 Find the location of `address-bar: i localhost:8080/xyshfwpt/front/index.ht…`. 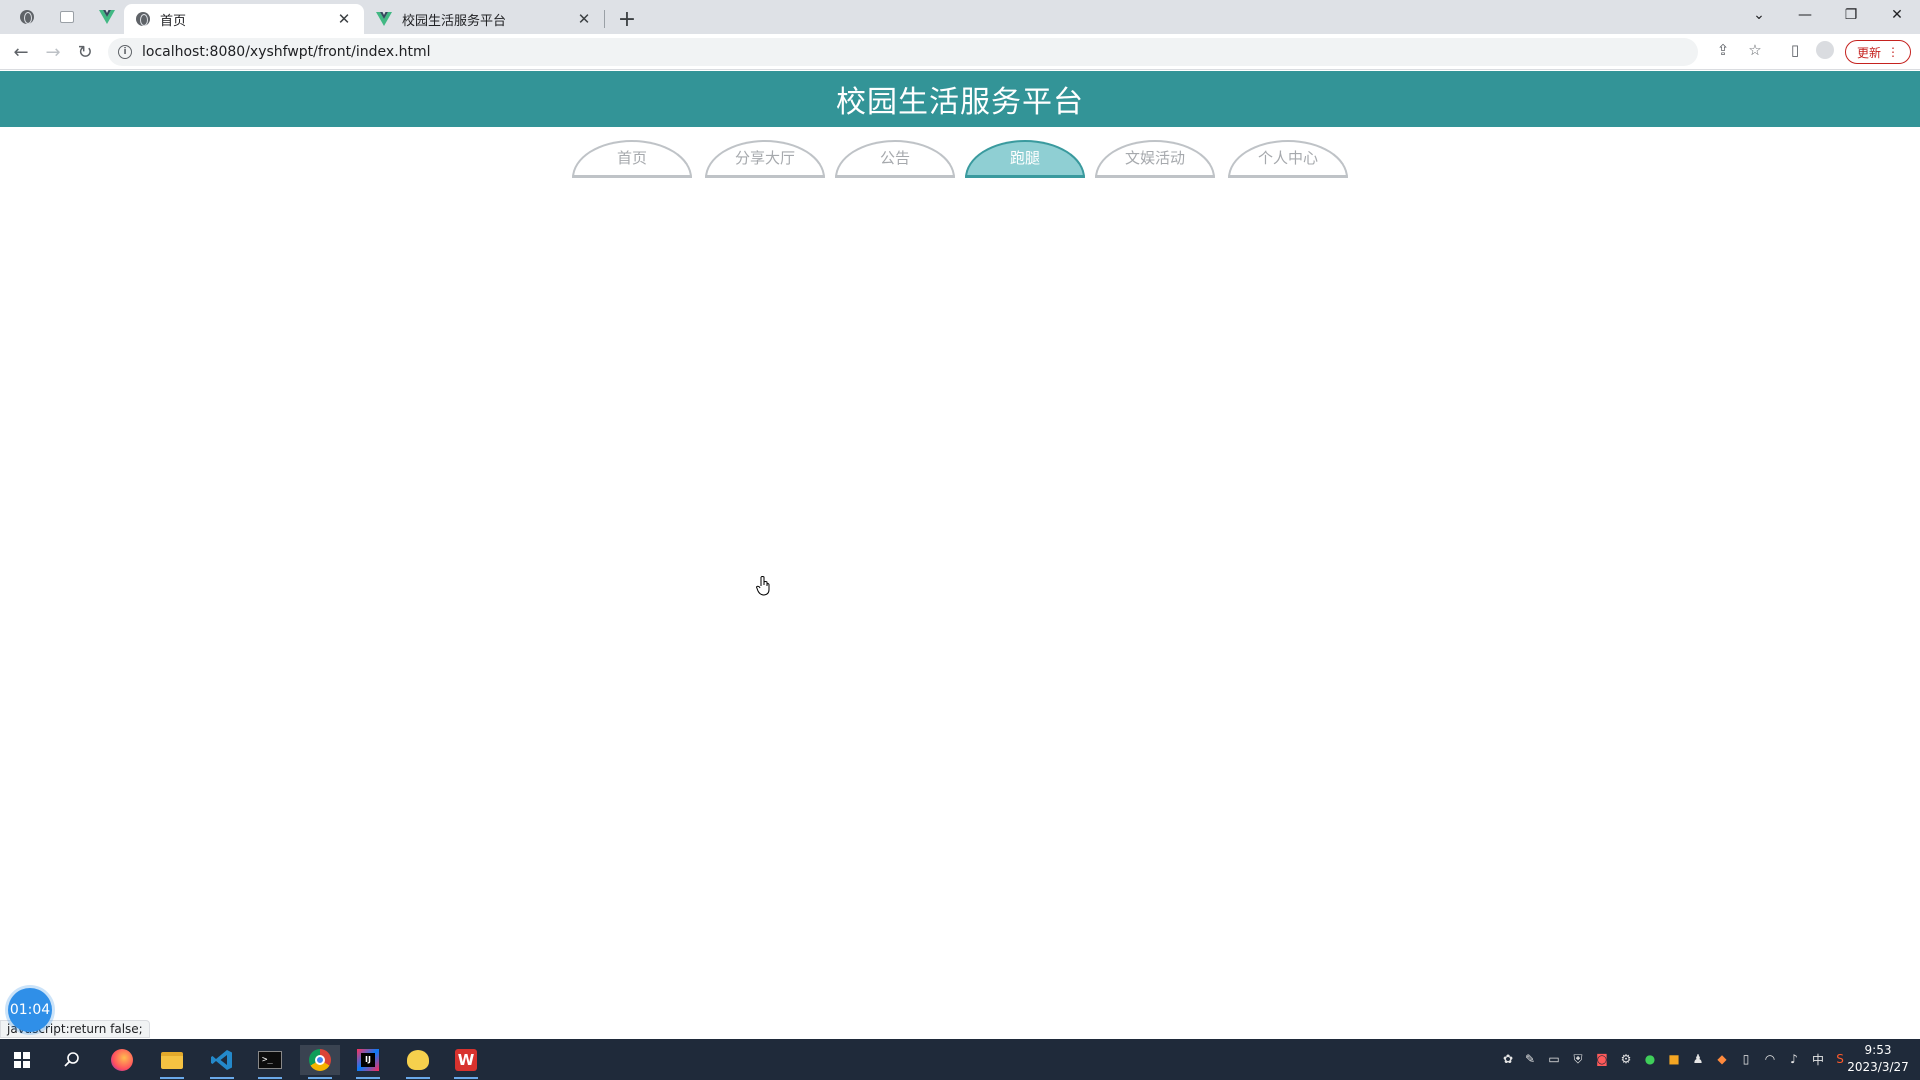

address-bar: i localhost:8080/xyshfwpt/front/index.ht… is located at coordinates (903, 52).